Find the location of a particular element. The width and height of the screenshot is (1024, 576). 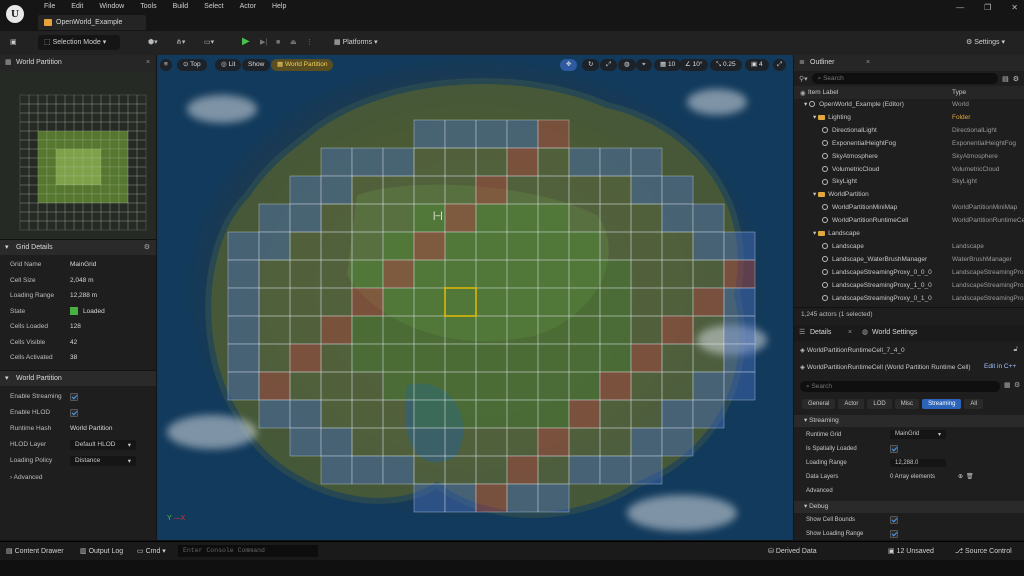

enable-streaming-checkbox is located at coordinates (74, 396).